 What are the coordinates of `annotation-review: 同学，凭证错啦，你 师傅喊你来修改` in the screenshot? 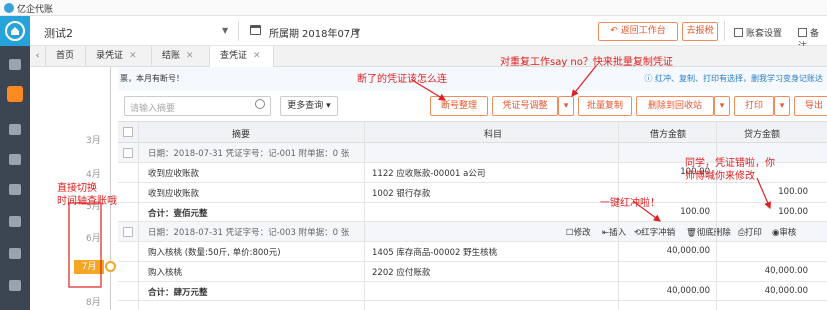 It's located at (730, 170).